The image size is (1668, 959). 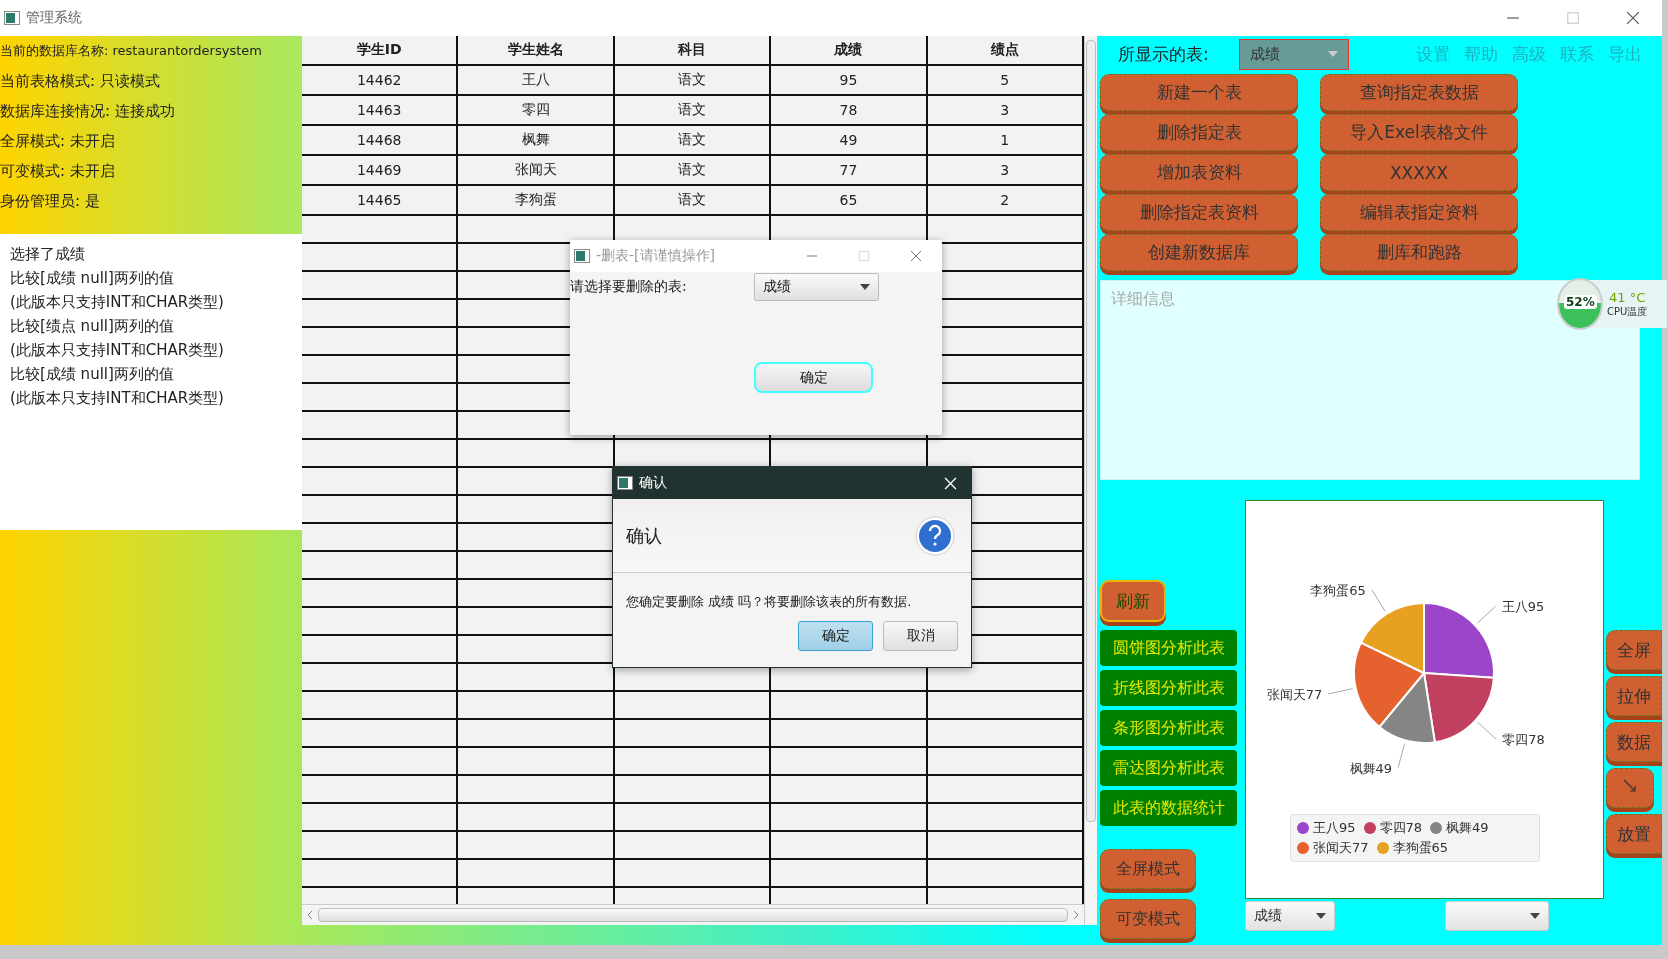 I want to click on menu-link: 导出, so click(x=1625, y=54).